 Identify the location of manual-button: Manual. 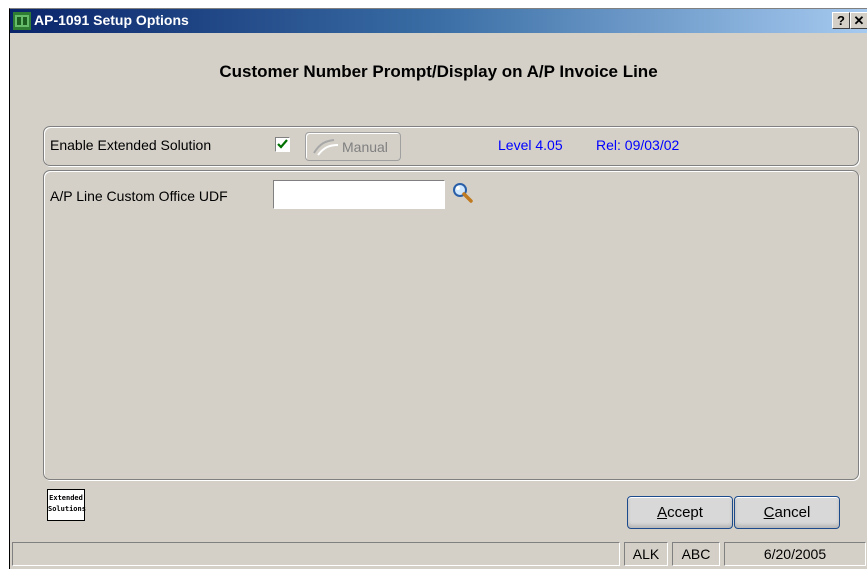
(353, 146).